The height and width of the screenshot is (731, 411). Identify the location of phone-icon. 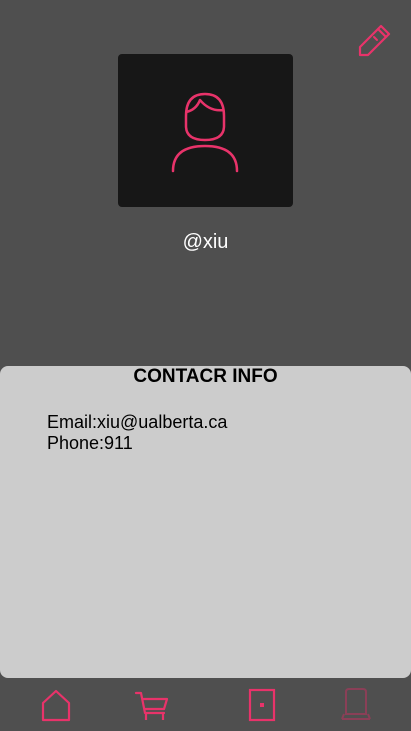
(356, 704).